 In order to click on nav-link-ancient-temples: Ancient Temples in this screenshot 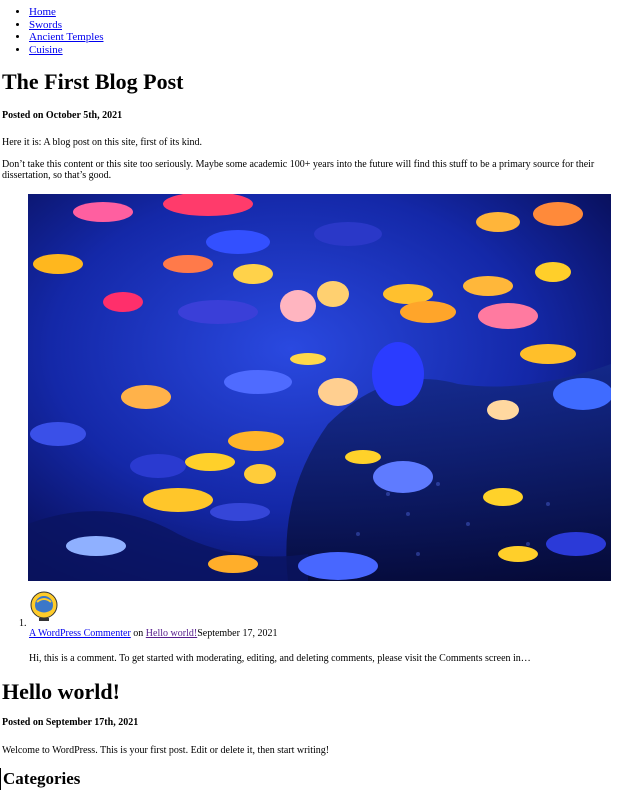, I will do `click(66, 37)`.